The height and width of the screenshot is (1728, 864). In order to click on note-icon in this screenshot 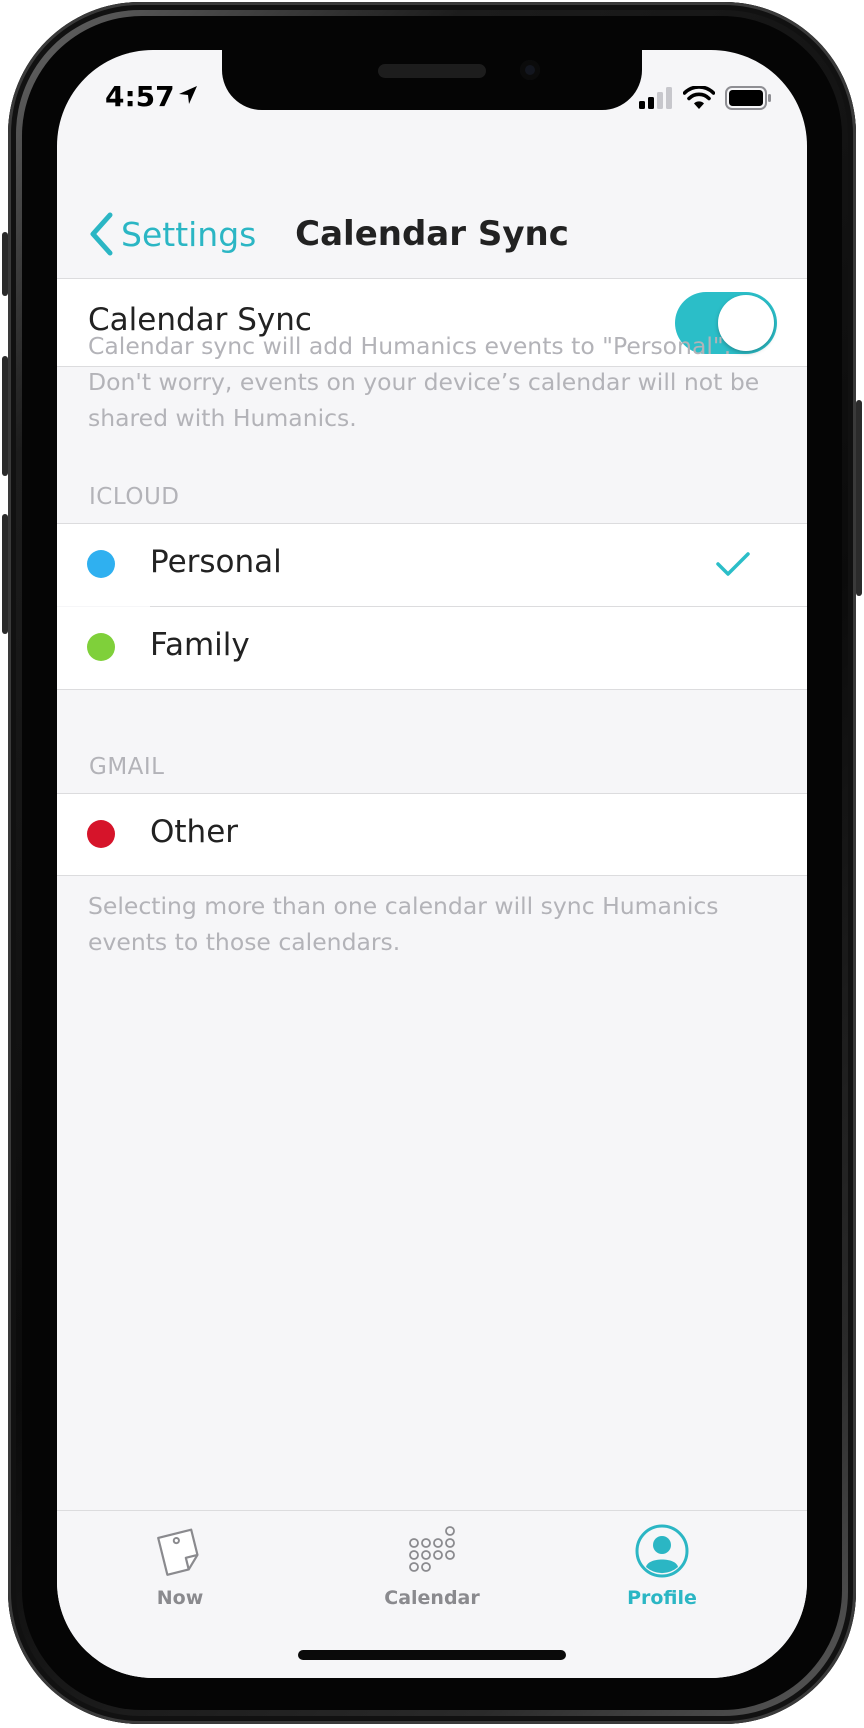, I will do `click(178, 1552)`.